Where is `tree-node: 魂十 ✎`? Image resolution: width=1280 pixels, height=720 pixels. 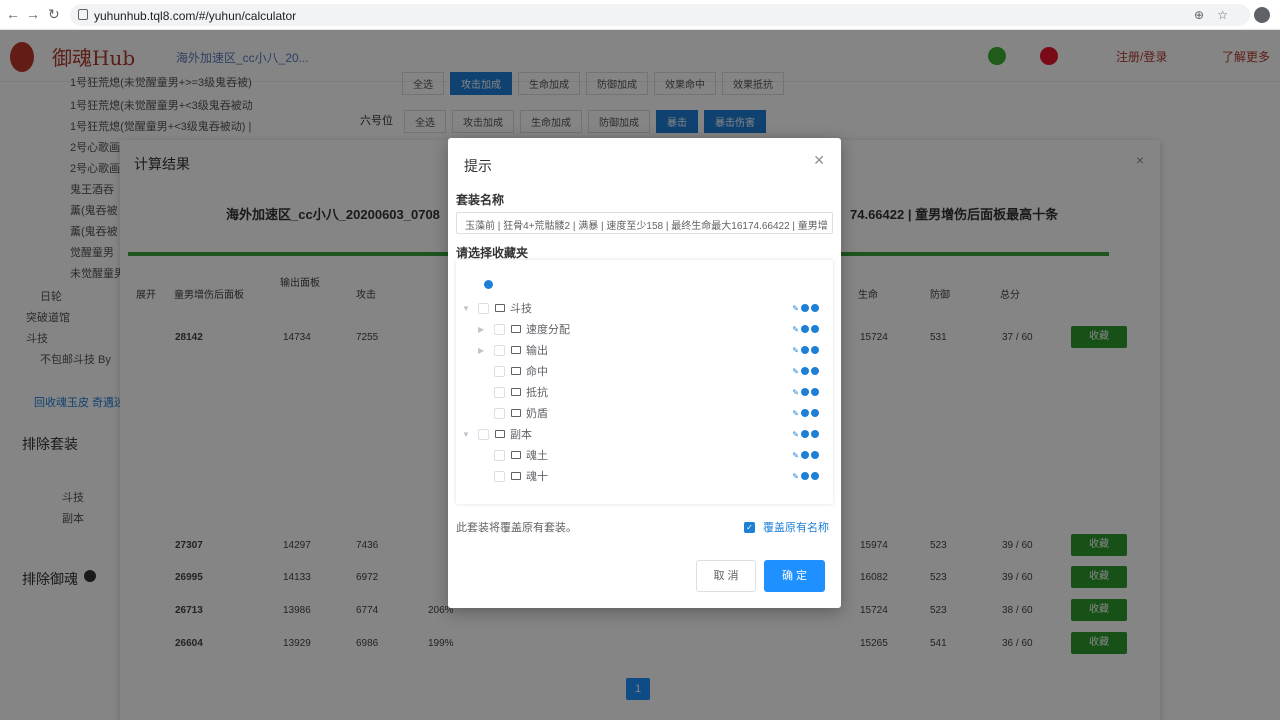 tree-node: 魂十 ✎ is located at coordinates (652, 476).